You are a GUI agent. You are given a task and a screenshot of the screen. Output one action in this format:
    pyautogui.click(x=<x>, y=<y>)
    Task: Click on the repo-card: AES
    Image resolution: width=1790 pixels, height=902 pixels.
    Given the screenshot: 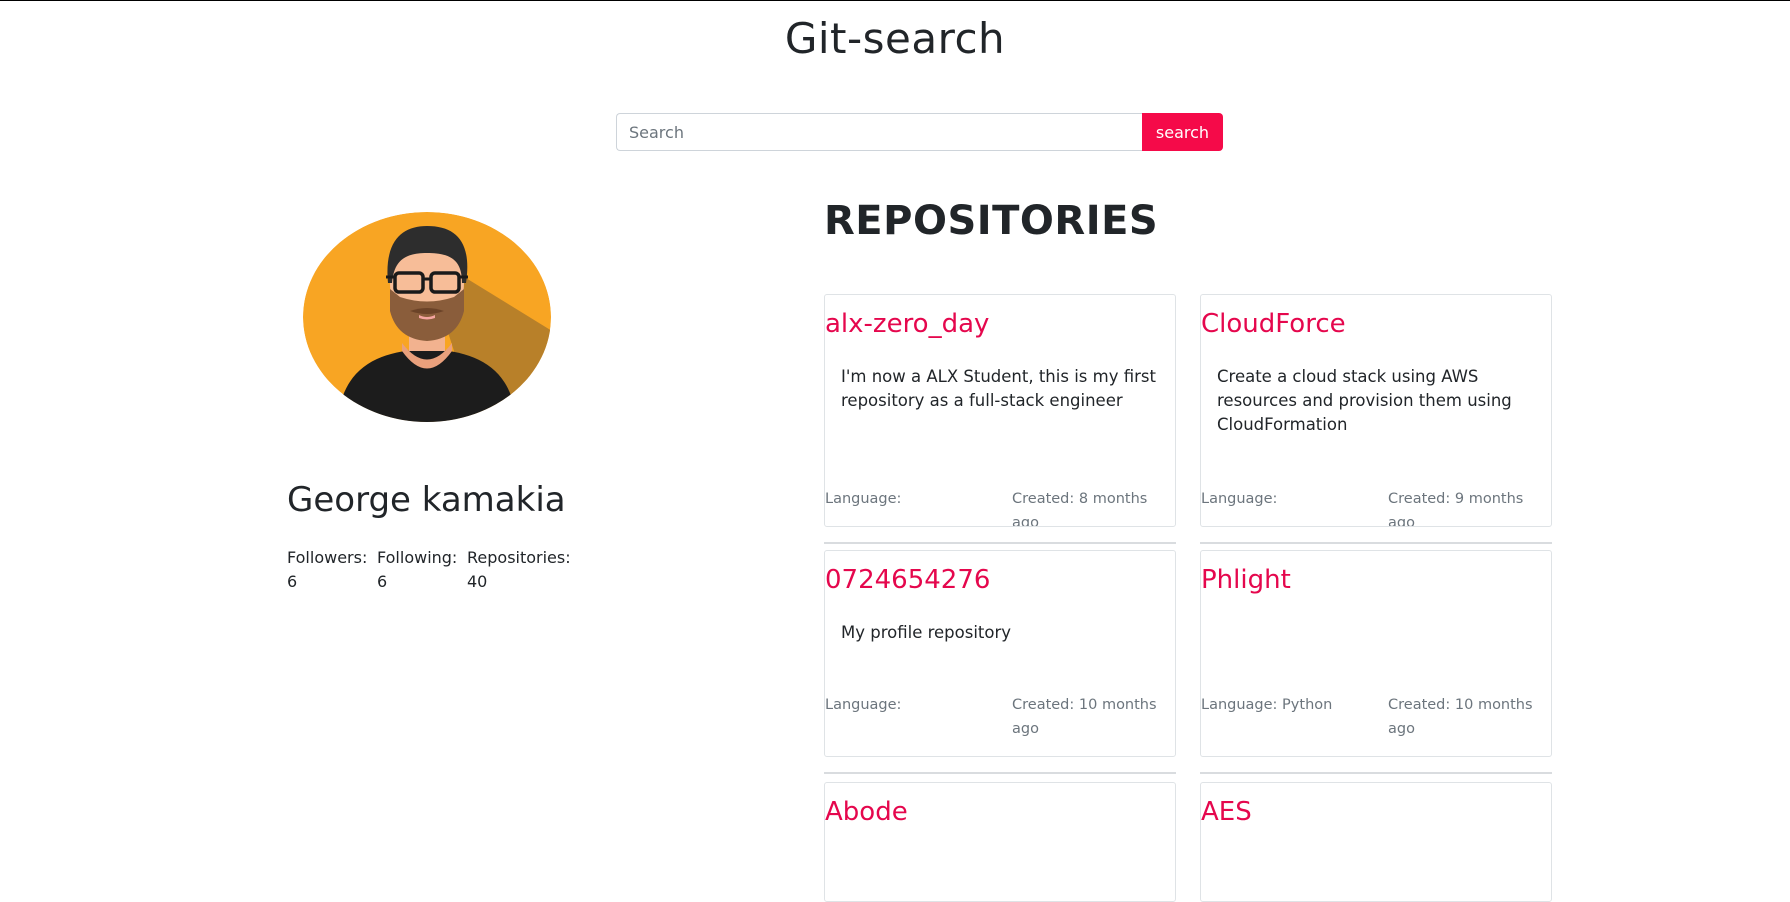 What is the action you would take?
    pyautogui.click(x=1376, y=842)
    